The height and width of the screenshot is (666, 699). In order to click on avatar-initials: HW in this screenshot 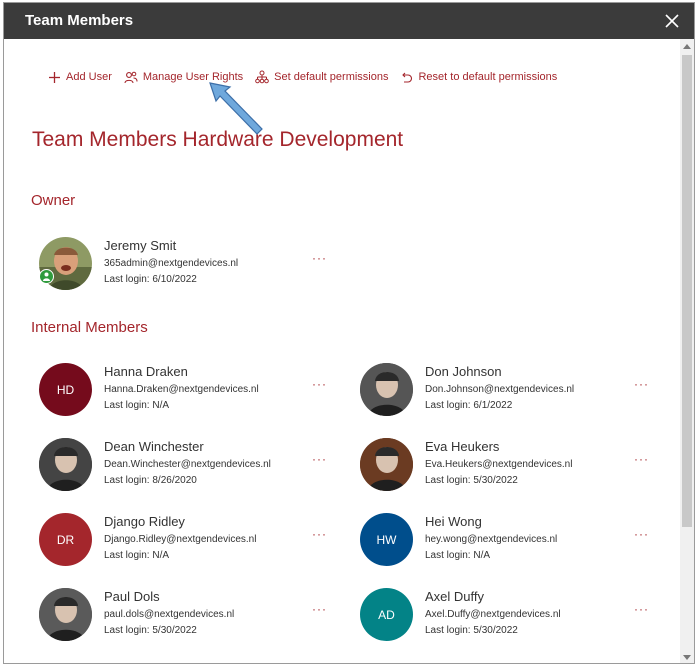, I will do `click(386, 539)`.